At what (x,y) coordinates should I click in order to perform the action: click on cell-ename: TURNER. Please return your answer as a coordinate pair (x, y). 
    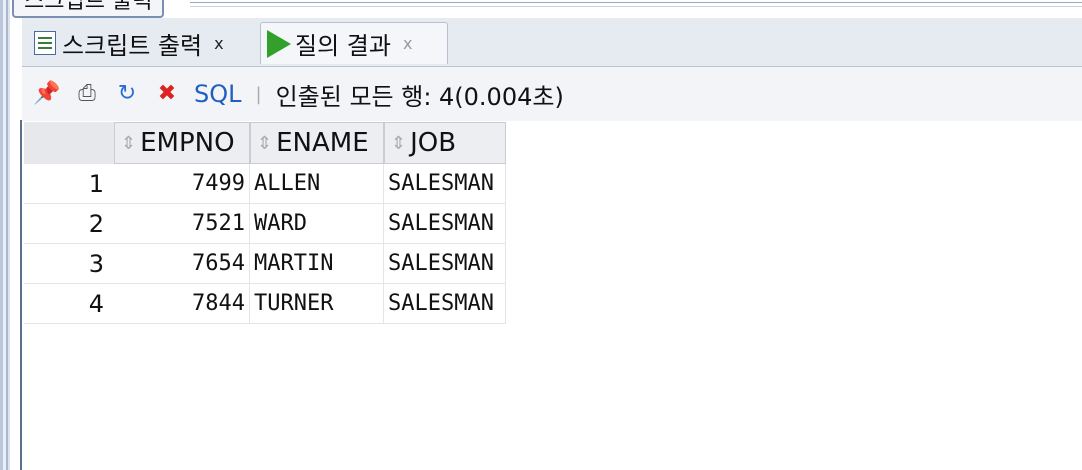
    Looking at the image, I should click on (317, 304).